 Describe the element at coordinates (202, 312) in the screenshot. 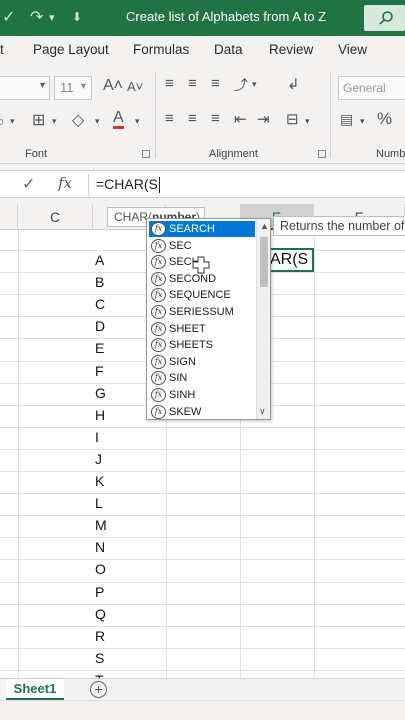

I see `autocomplete-item: fx SERIESSUM` at that location.